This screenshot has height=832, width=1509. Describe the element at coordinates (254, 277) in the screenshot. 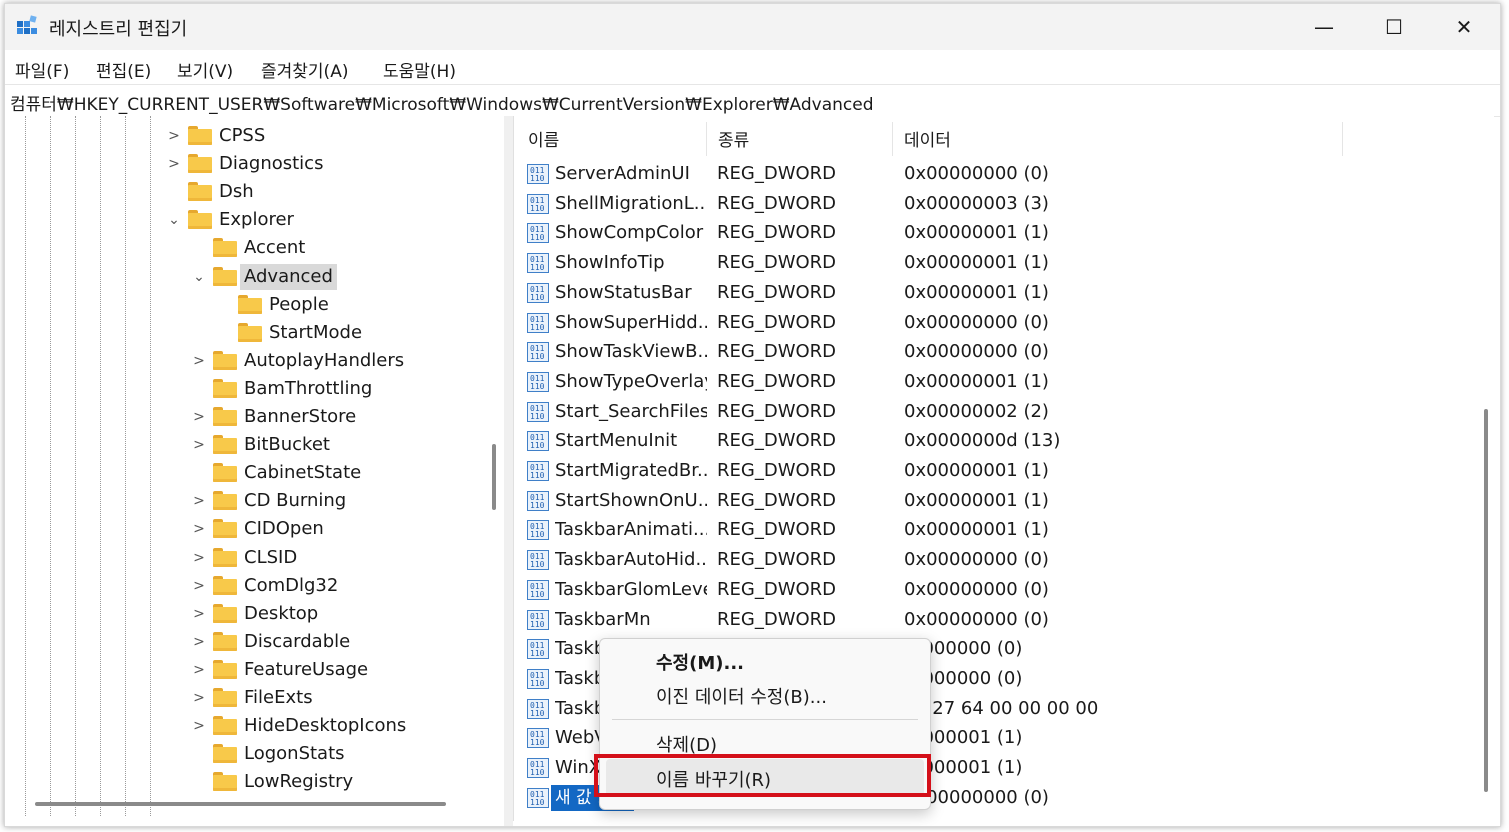

I see `tree-item-advanced: ⌄ Advanced` at that location.